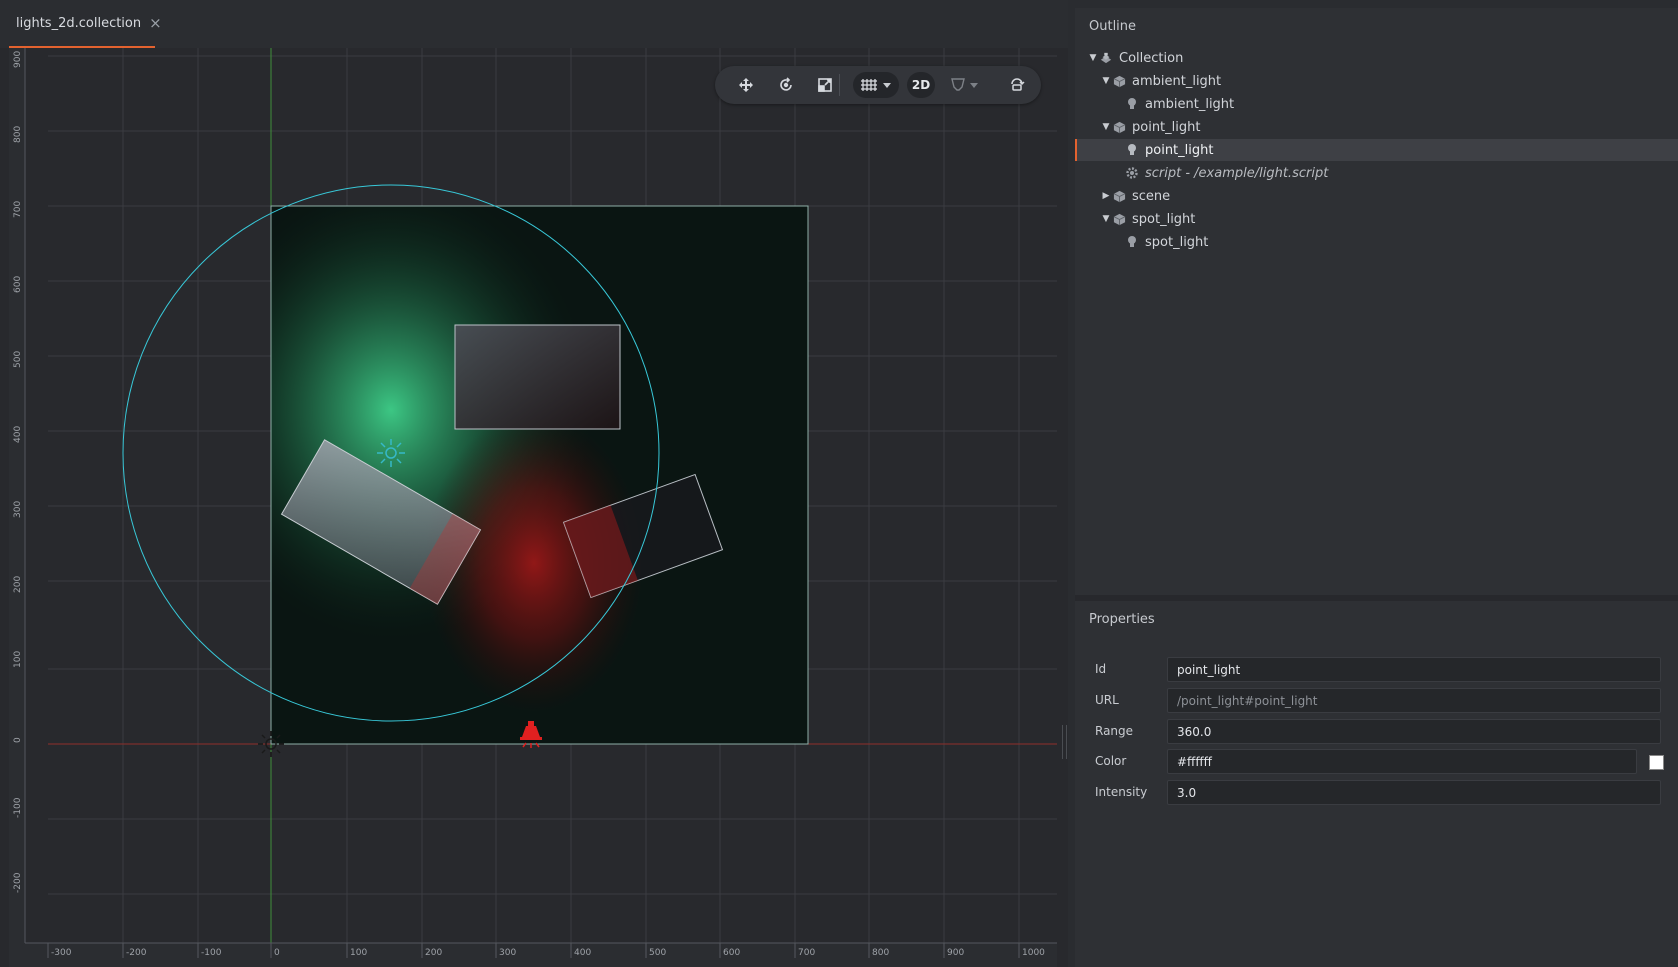 The width and height of the screenshot is (1678, 967). I want to click on tree-item-light-script: script - /example/light.script, so click(1376, 173).